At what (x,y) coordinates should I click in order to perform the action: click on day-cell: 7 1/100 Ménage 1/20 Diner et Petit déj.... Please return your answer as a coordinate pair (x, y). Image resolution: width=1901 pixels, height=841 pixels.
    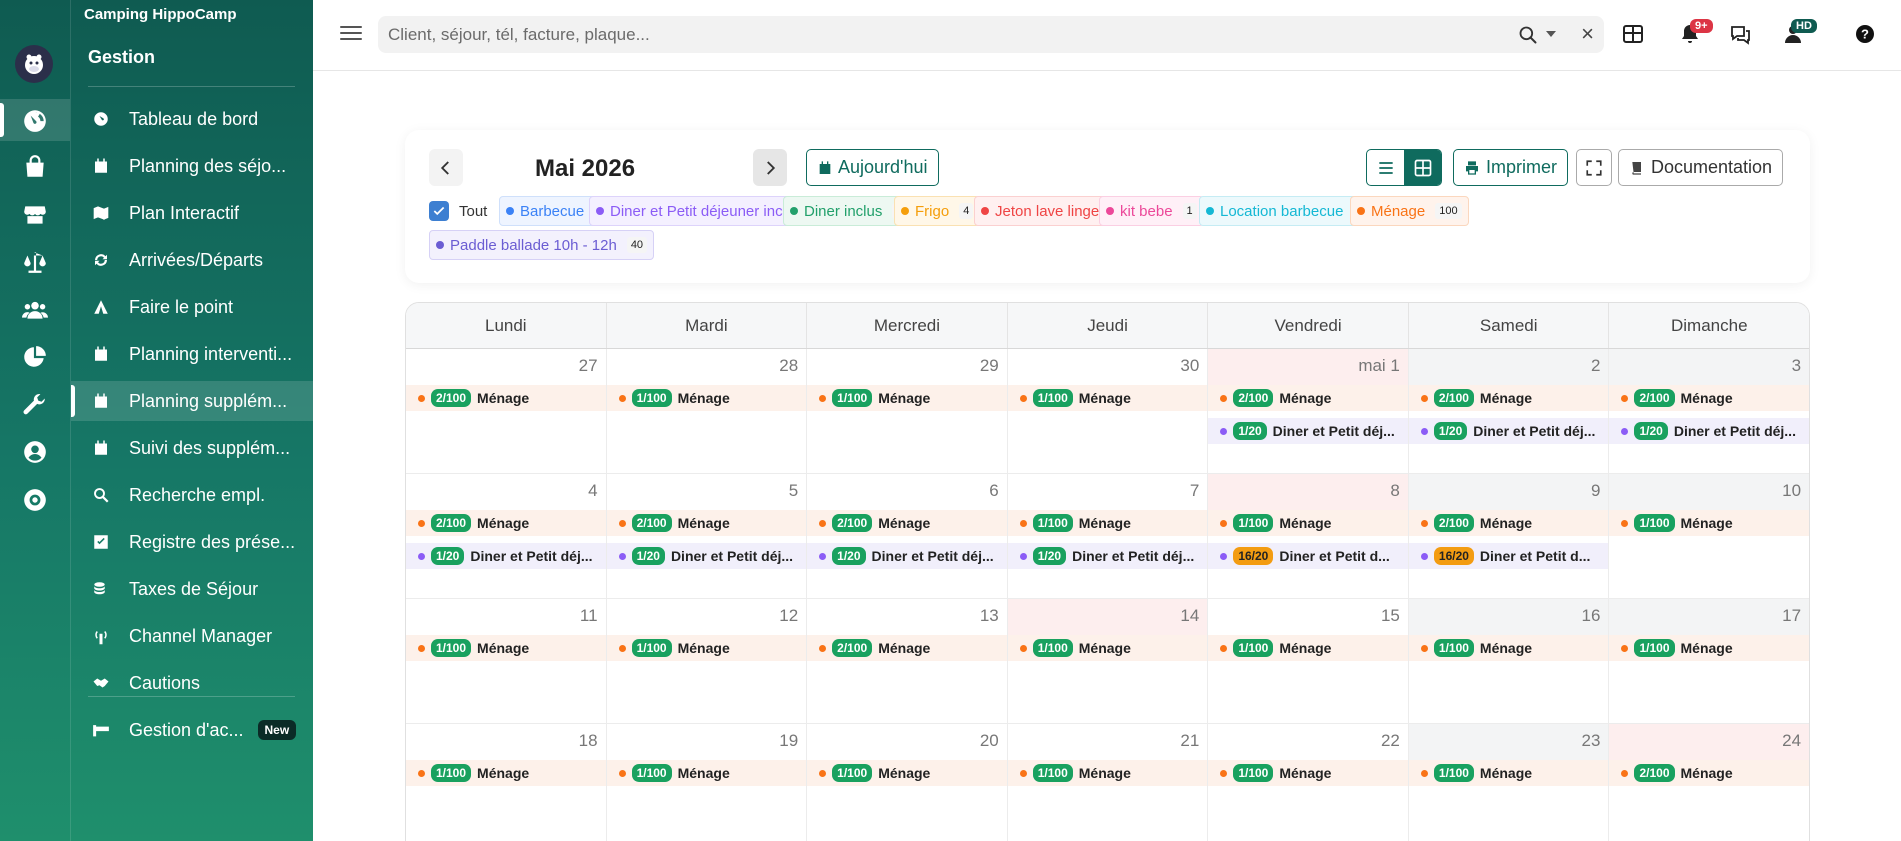
    Looking at the image, I should click on (1108, 536).